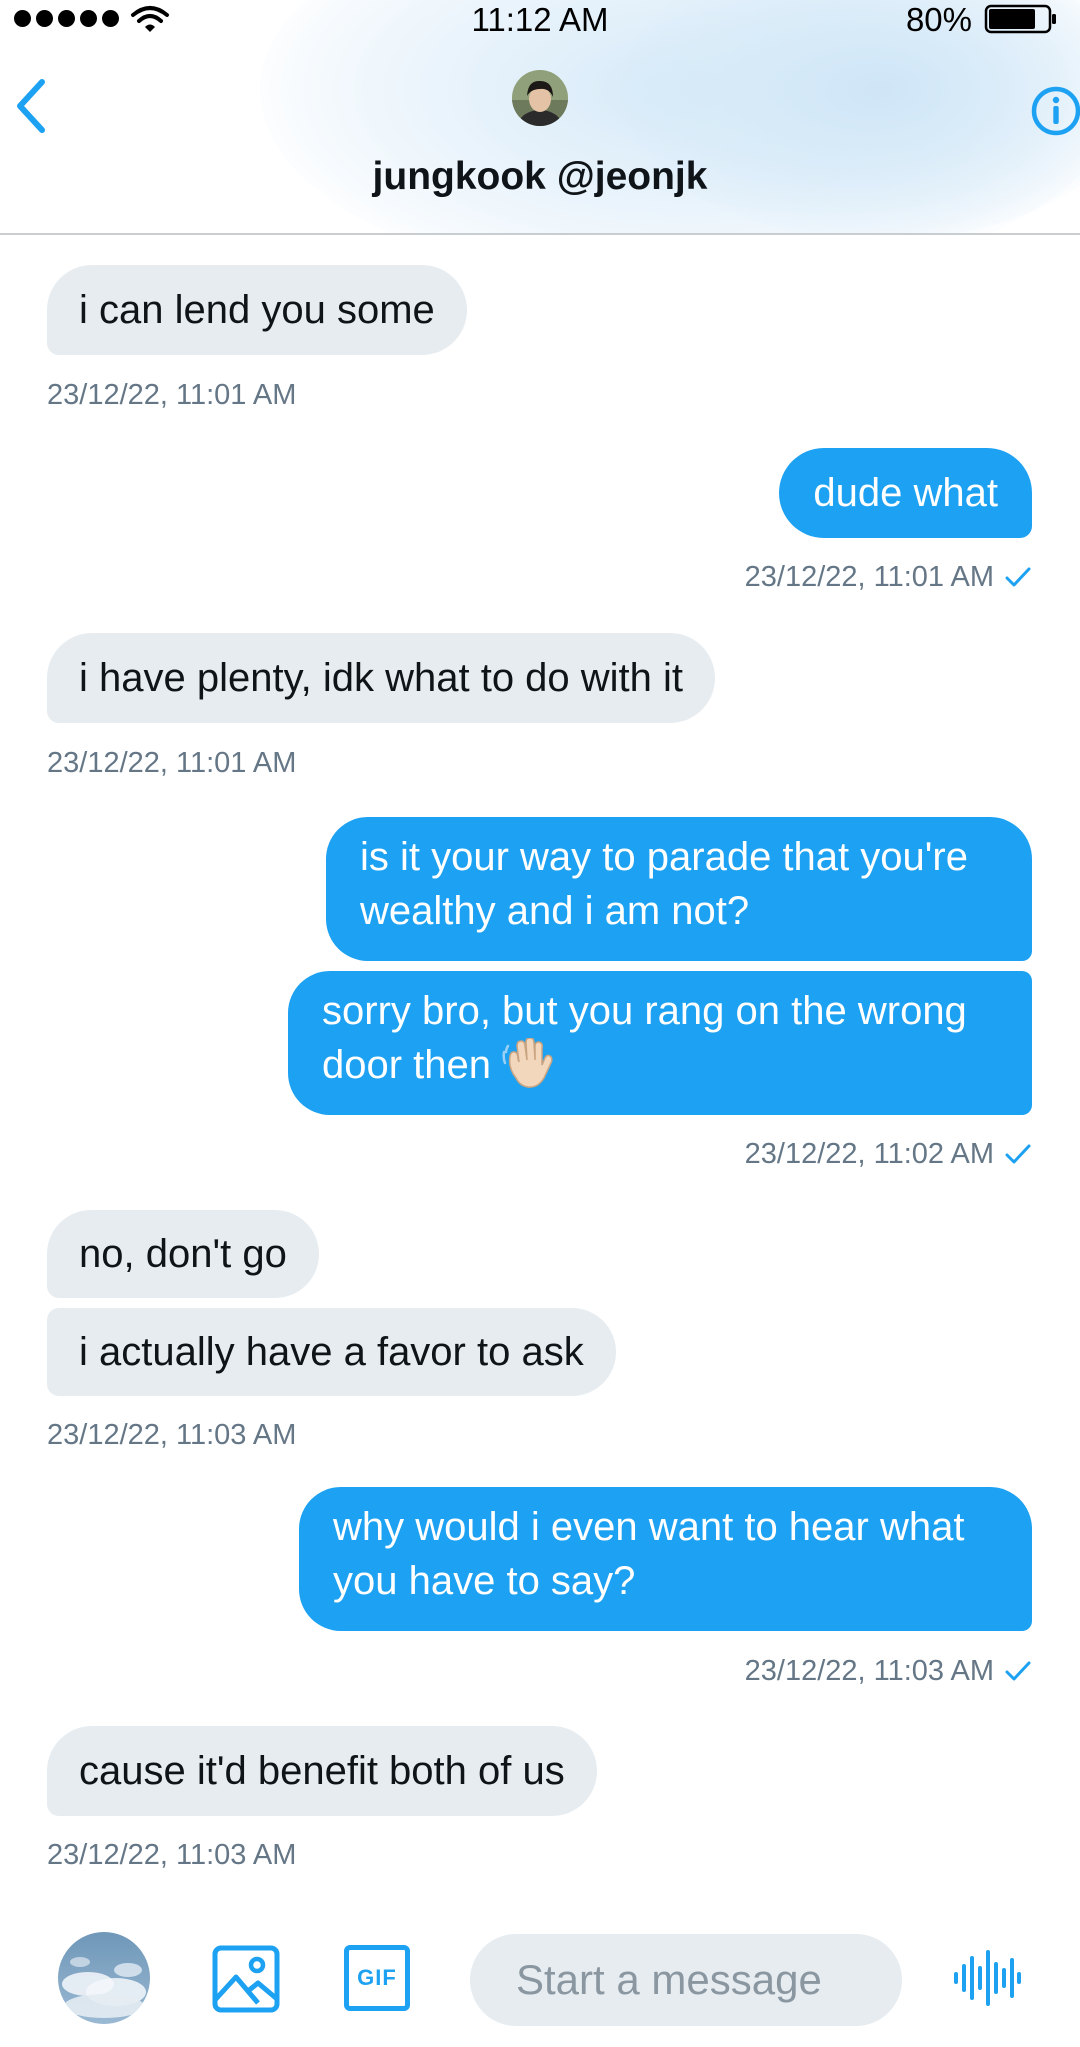 This screenshot has width=1080, height=2047. I want to click on message-composer: GIF, so click(540, 1968).